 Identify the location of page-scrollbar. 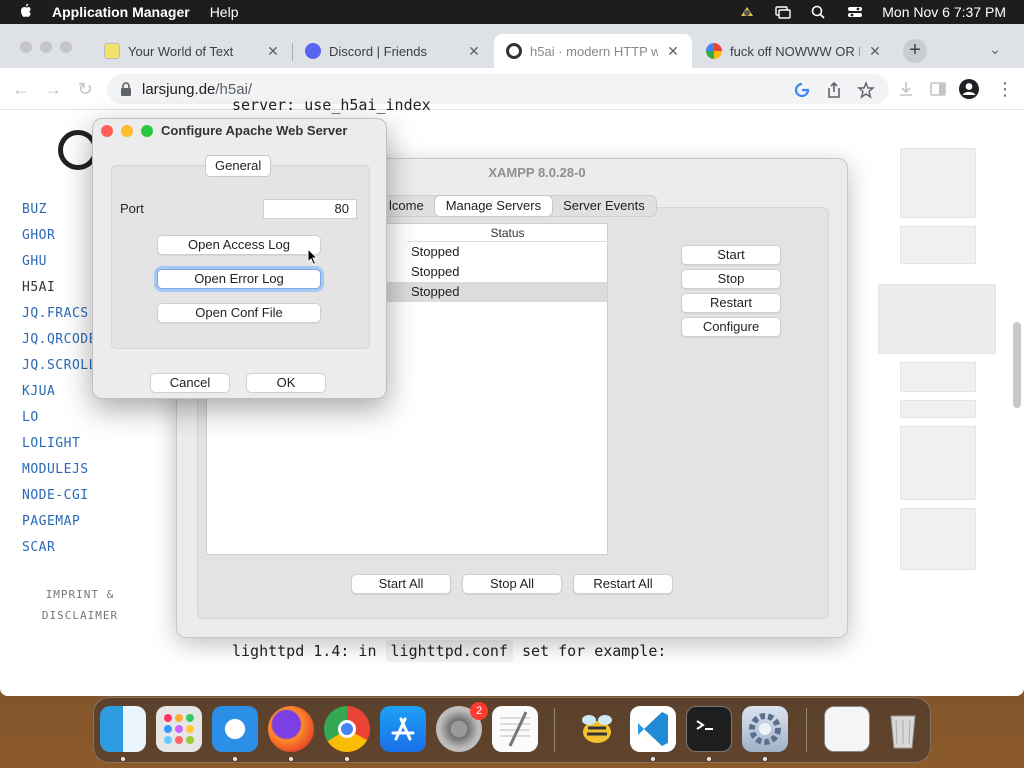
(1017, 365).